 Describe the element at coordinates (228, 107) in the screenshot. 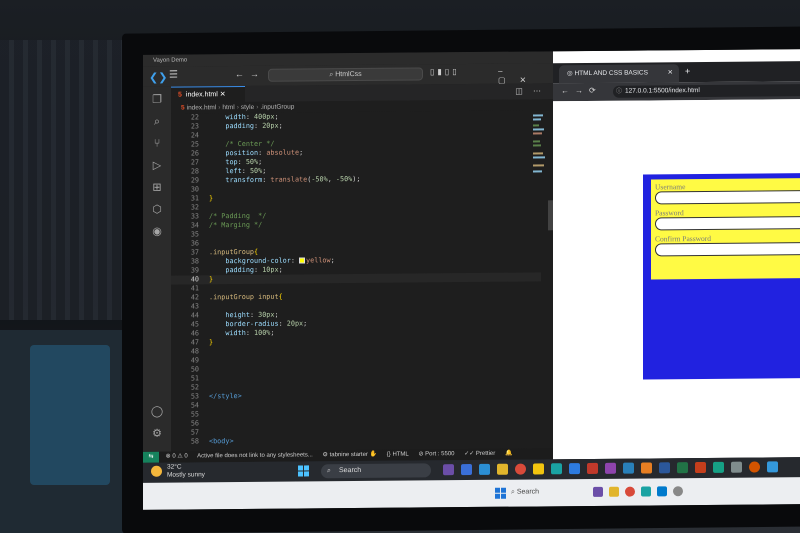

I see `breadcrumb-item: html` at that location.